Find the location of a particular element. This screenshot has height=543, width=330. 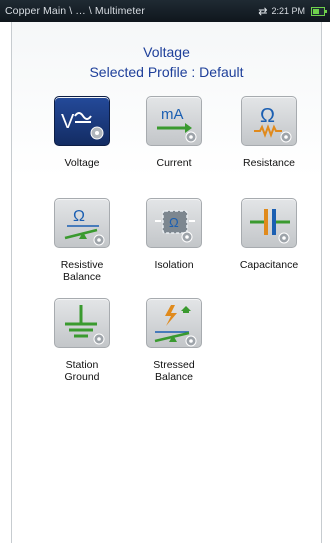

tile-isolation: Ω Isolation is located at coordinates (174, 234).